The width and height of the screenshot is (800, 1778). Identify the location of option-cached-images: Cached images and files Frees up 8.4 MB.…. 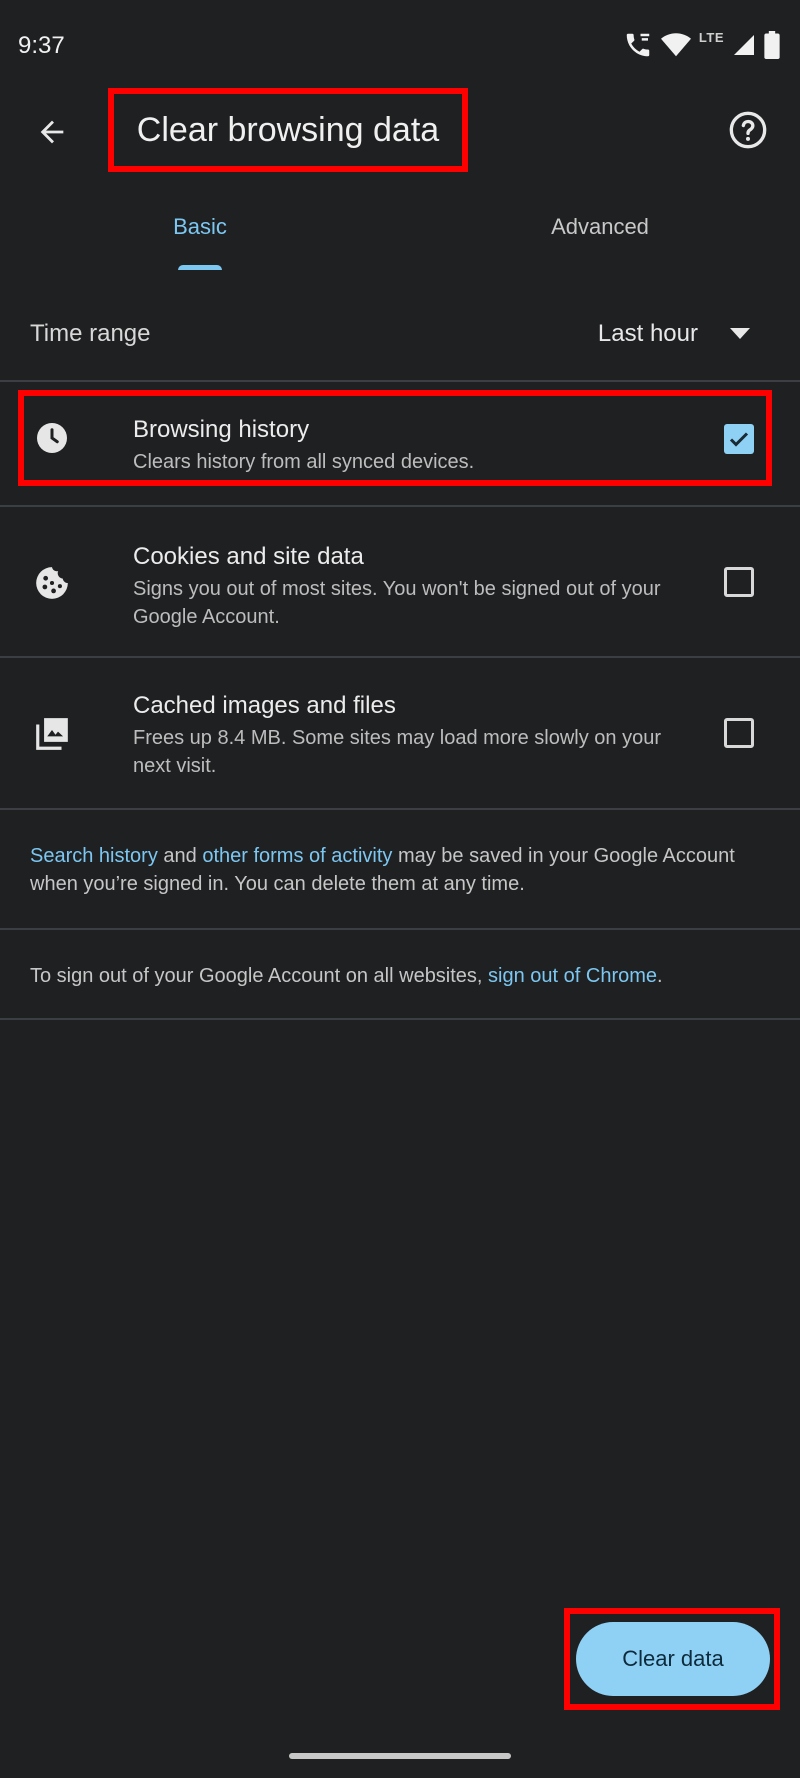
(400, 733).